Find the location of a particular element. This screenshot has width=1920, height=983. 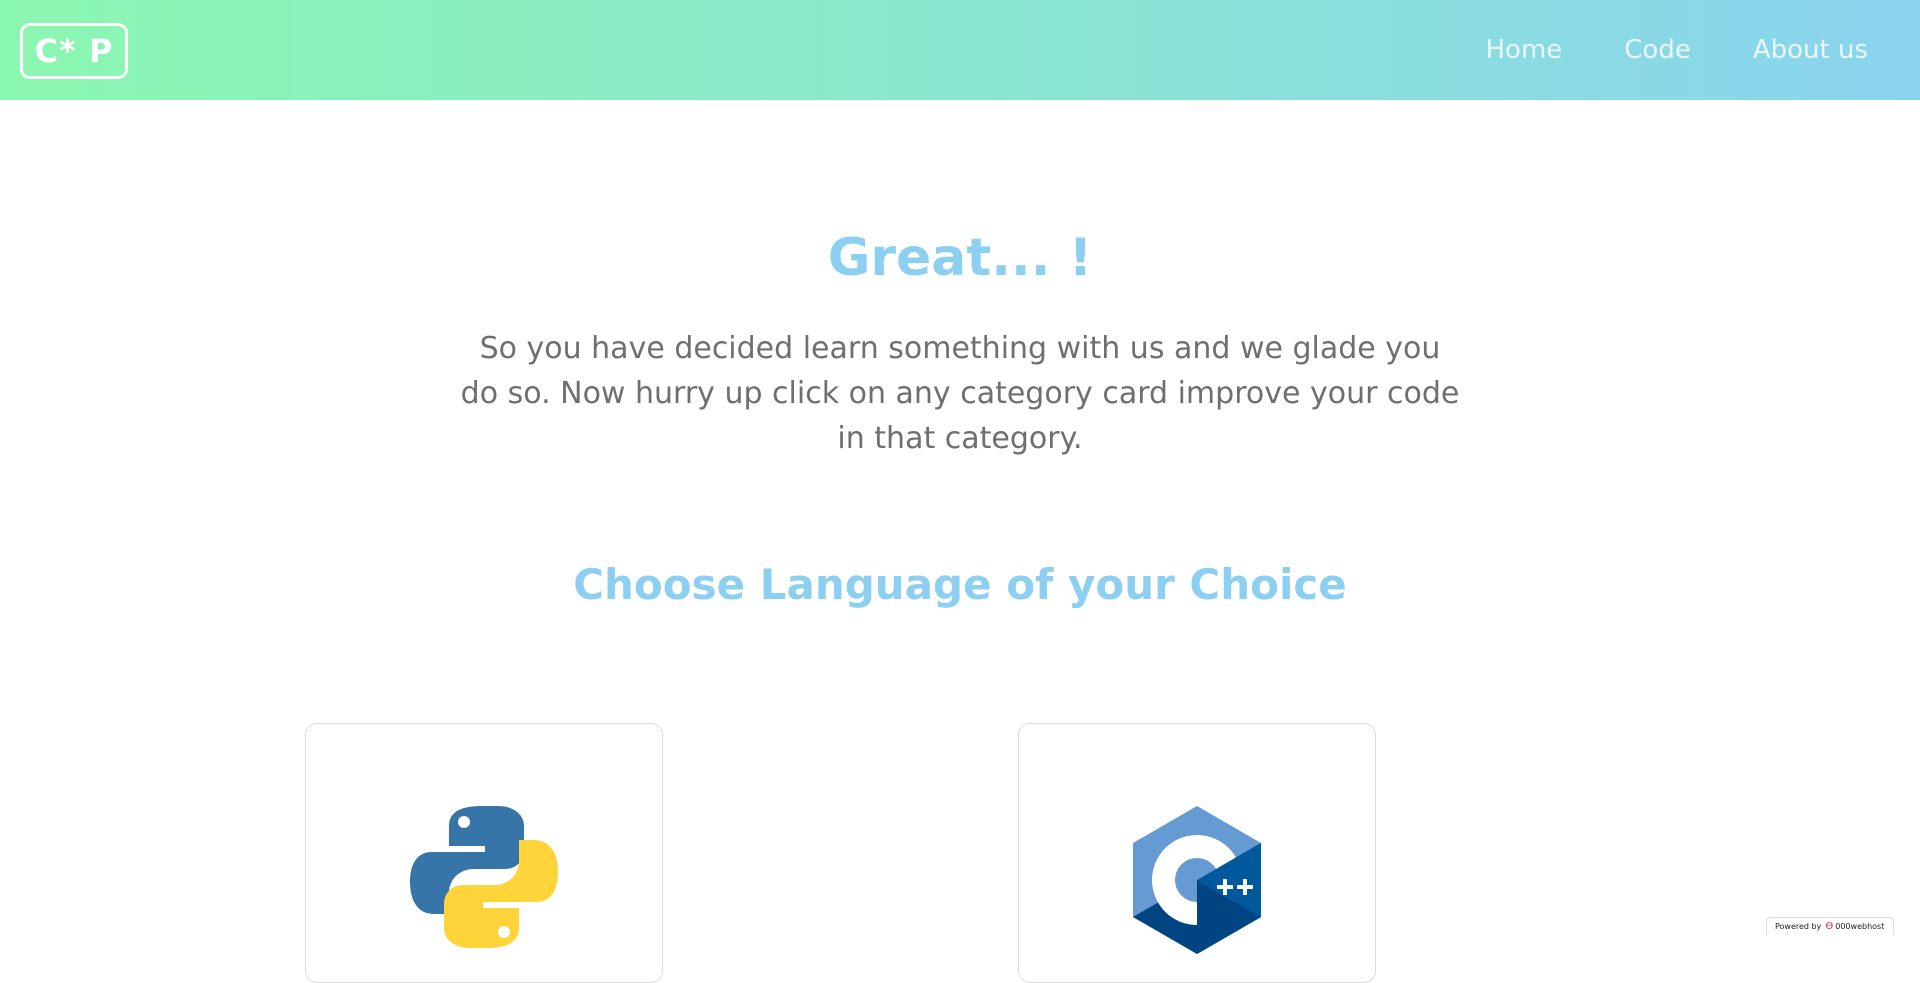

main-nav: Home Code About us is located at coordinates (1676, 50).